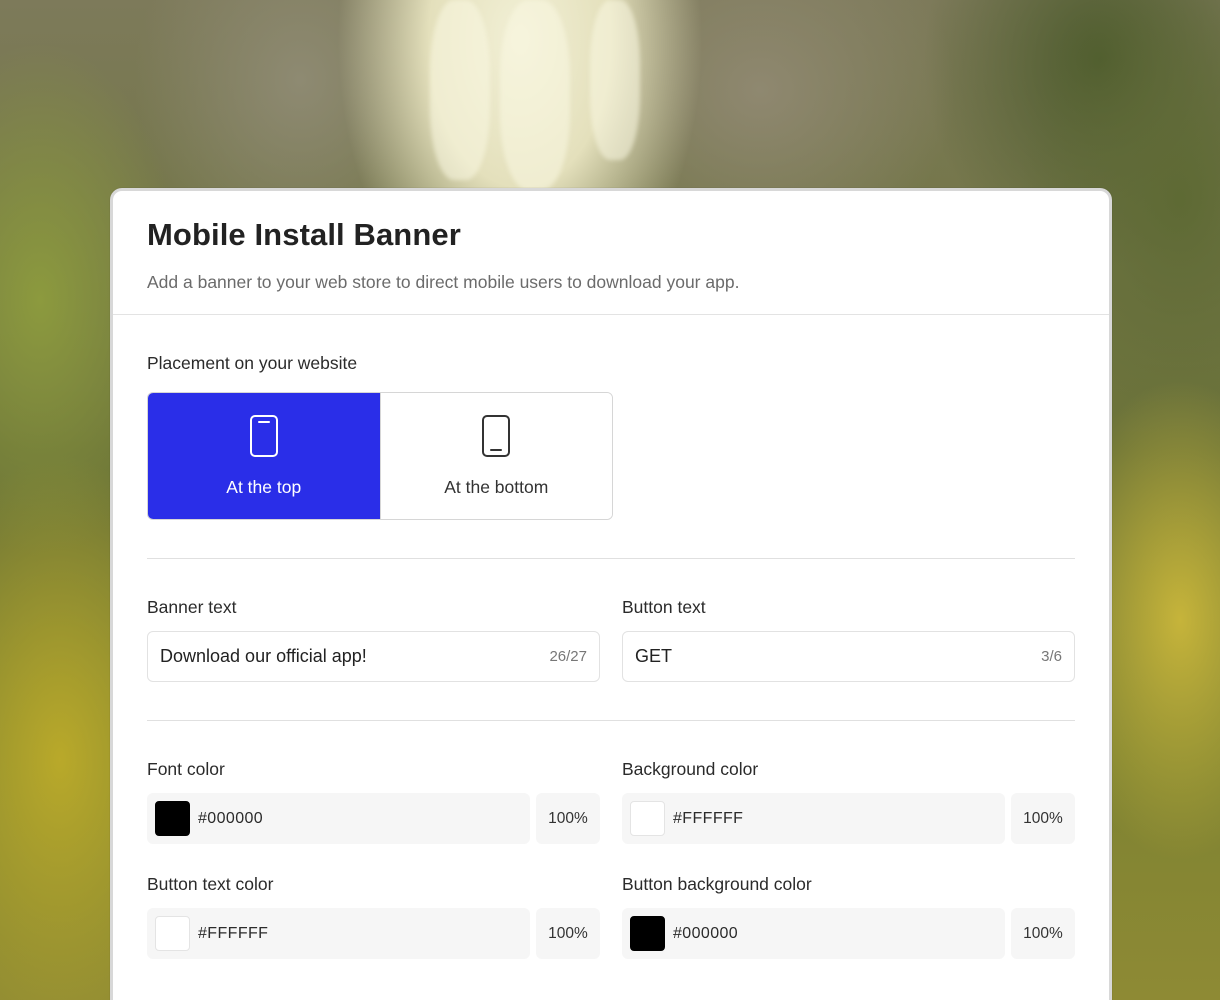  What do you see at coordinates (263, 656) in the screenshot?
I see `banner-text-value: Download our official app!` at bounding box center [263, 656].